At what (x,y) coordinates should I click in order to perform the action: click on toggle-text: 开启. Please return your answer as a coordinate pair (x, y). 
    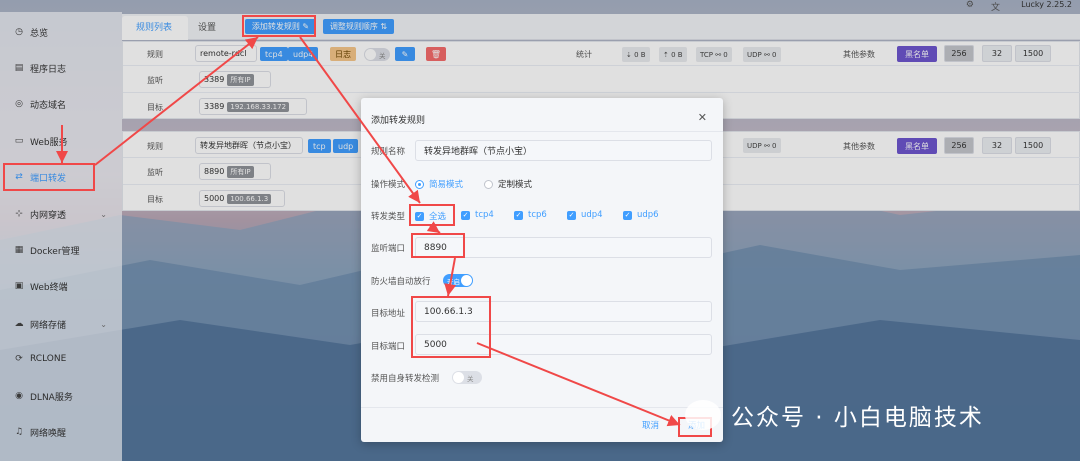
    Looking at the image, I should click on (453, 281).